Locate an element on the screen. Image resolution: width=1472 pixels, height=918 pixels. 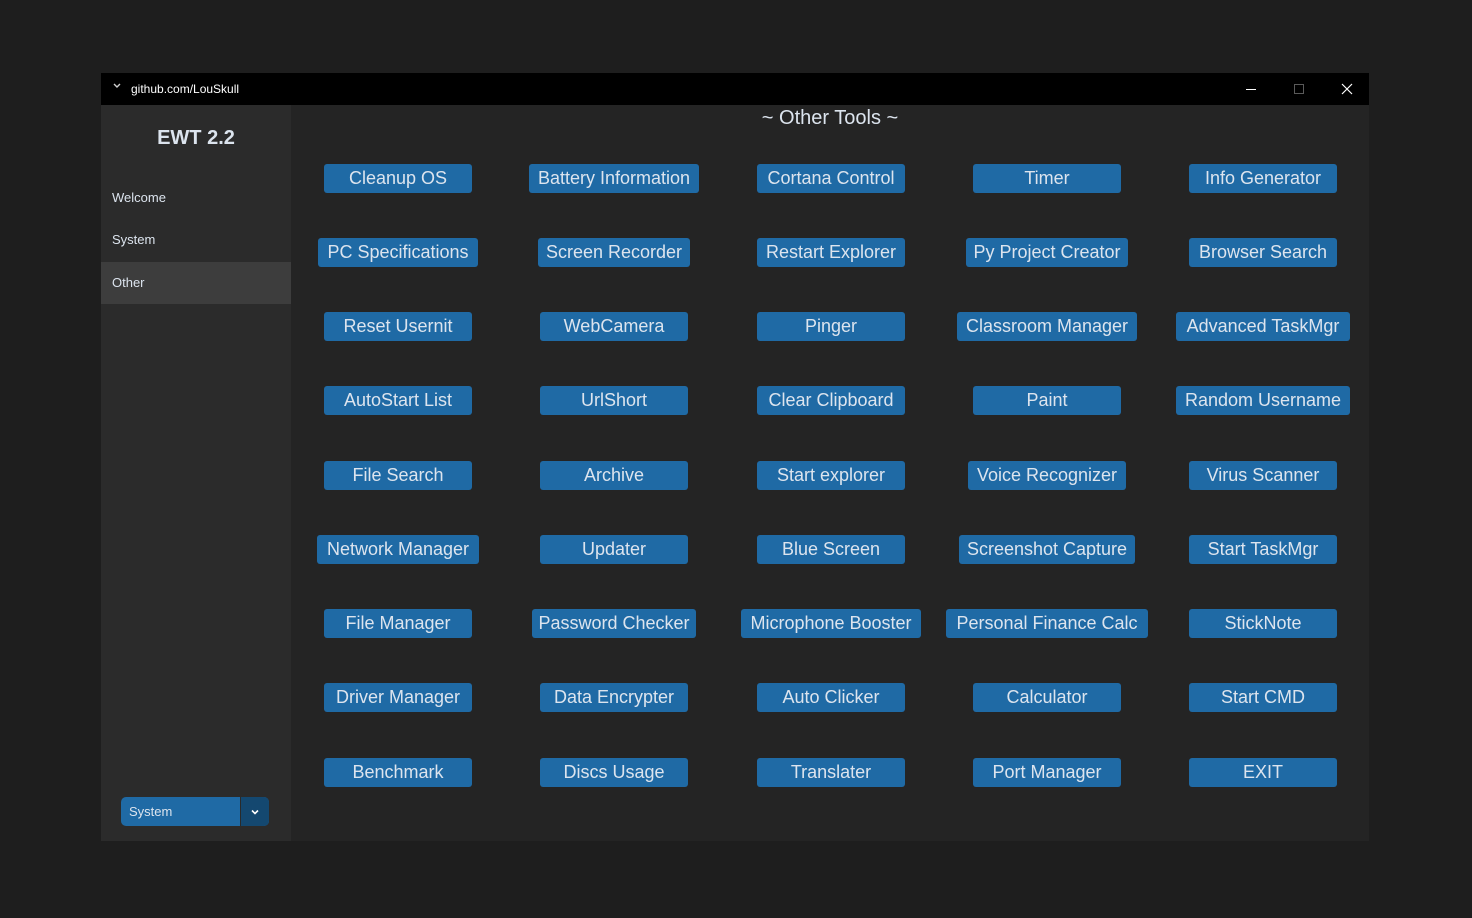
restart-explorer-button: Restart Explorer is located at coordinates (831, 252).